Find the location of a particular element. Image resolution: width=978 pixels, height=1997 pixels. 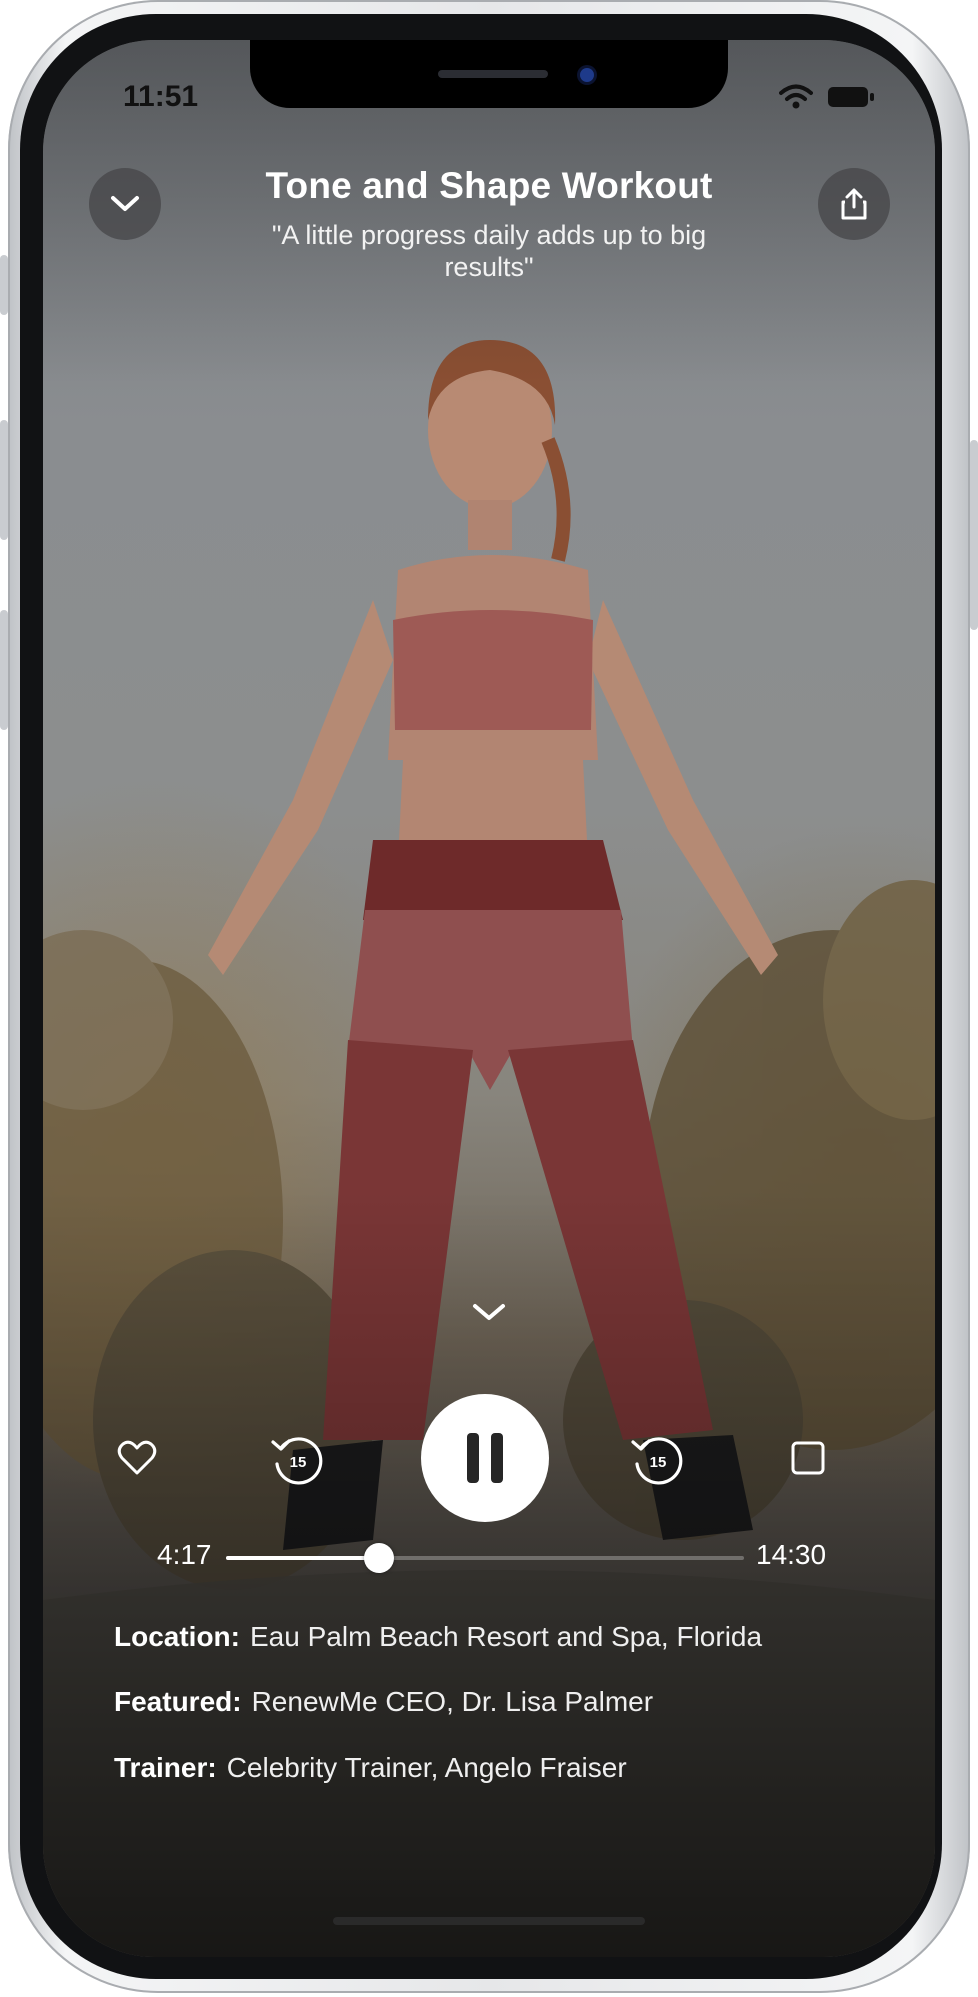

stop-icon is located at coordinates (808, 1458).